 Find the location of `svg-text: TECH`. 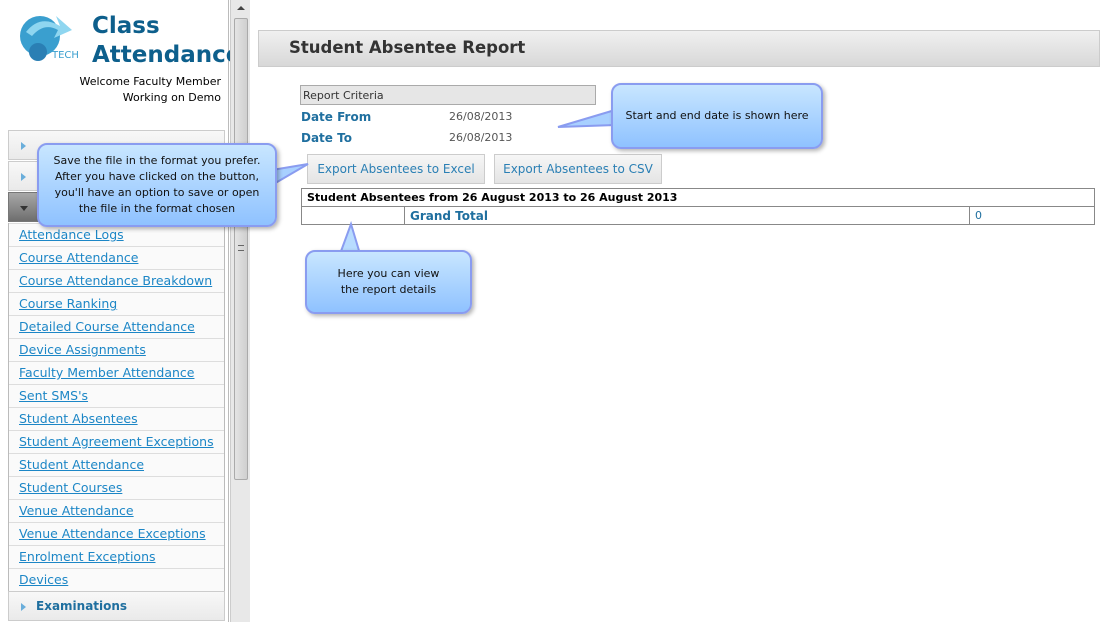

svg-text: TECH is located at coordinates (65, 55).